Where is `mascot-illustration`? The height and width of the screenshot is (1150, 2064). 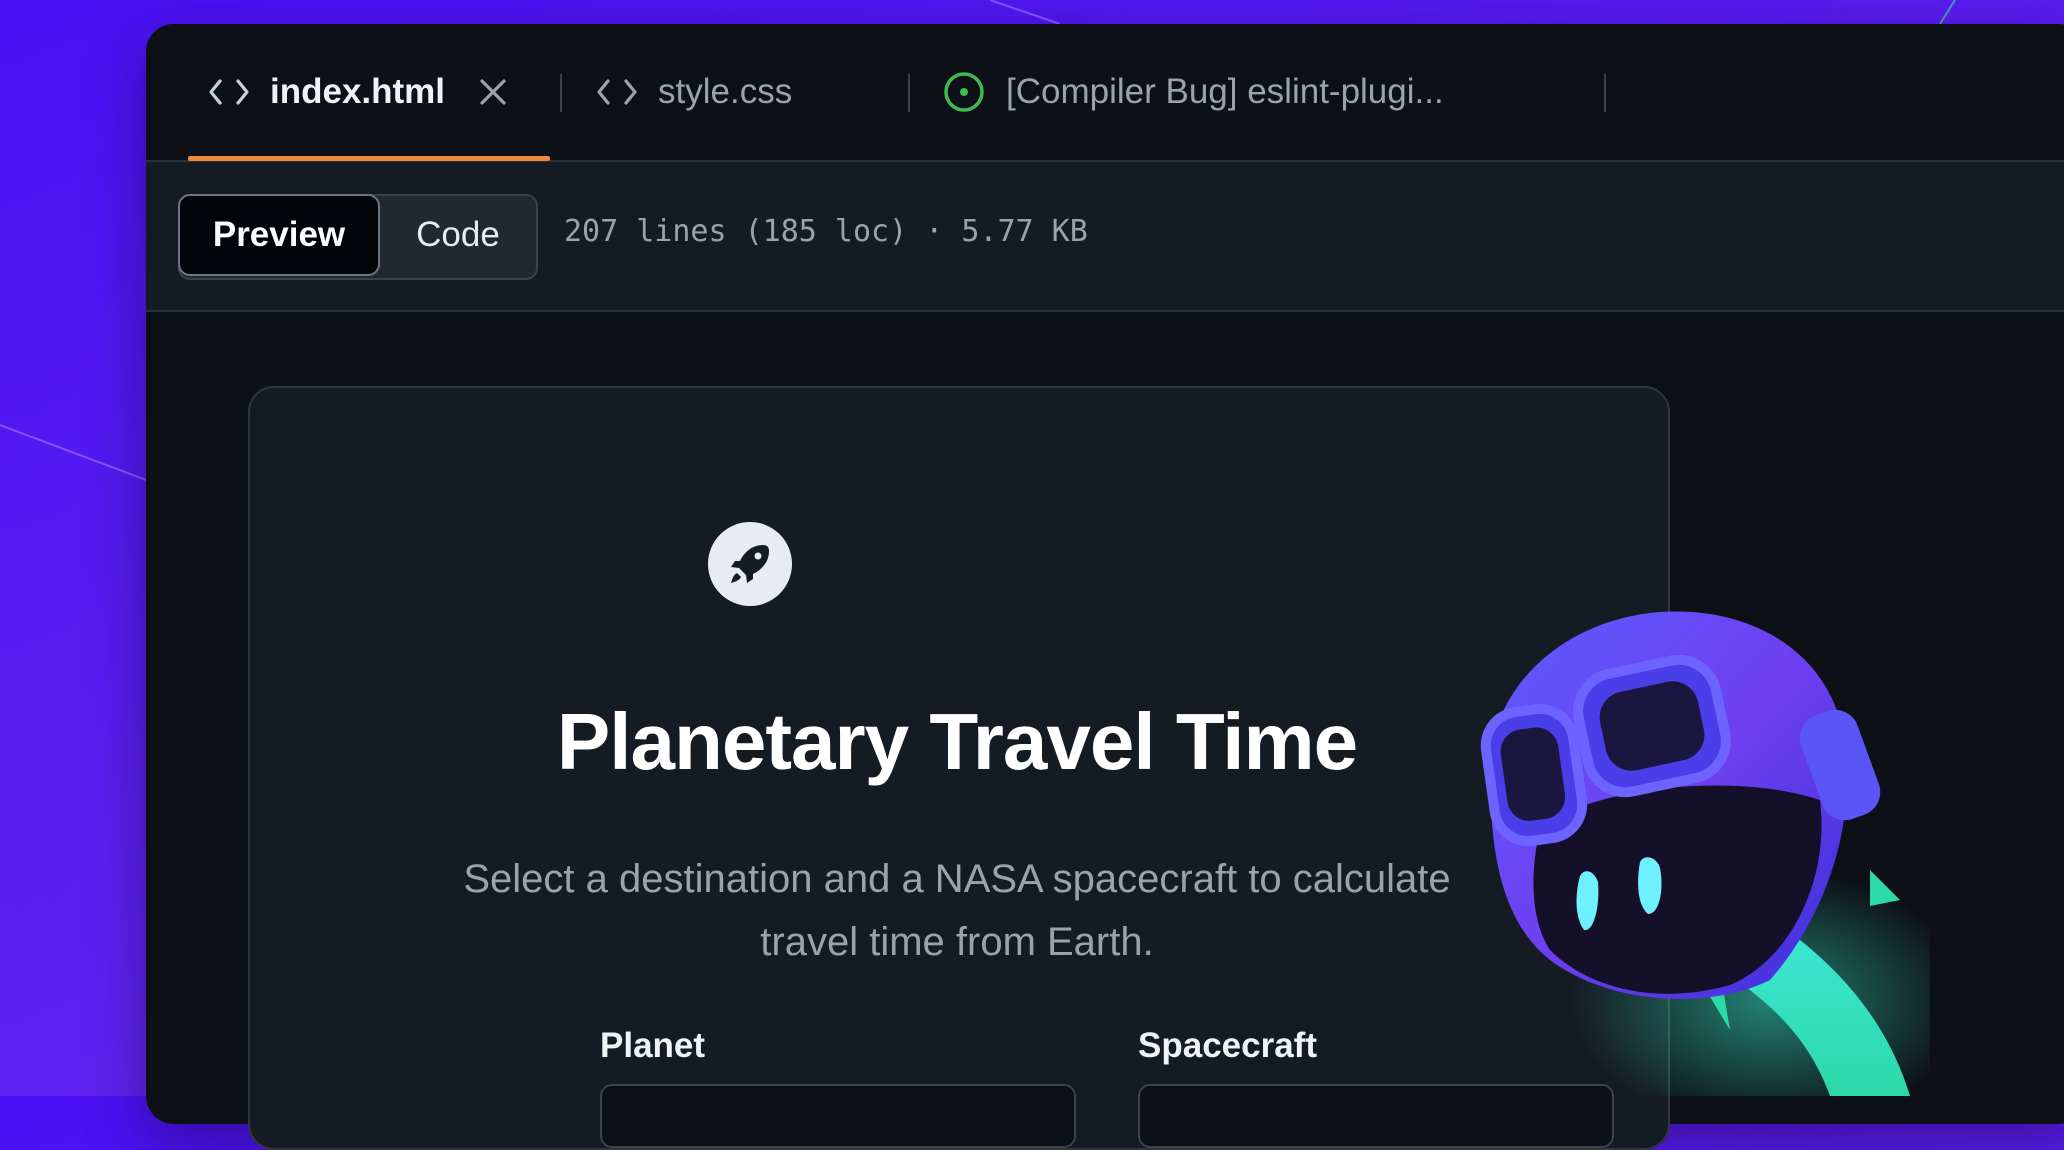
mascot-illustration is located at coordinates (1705, 853).